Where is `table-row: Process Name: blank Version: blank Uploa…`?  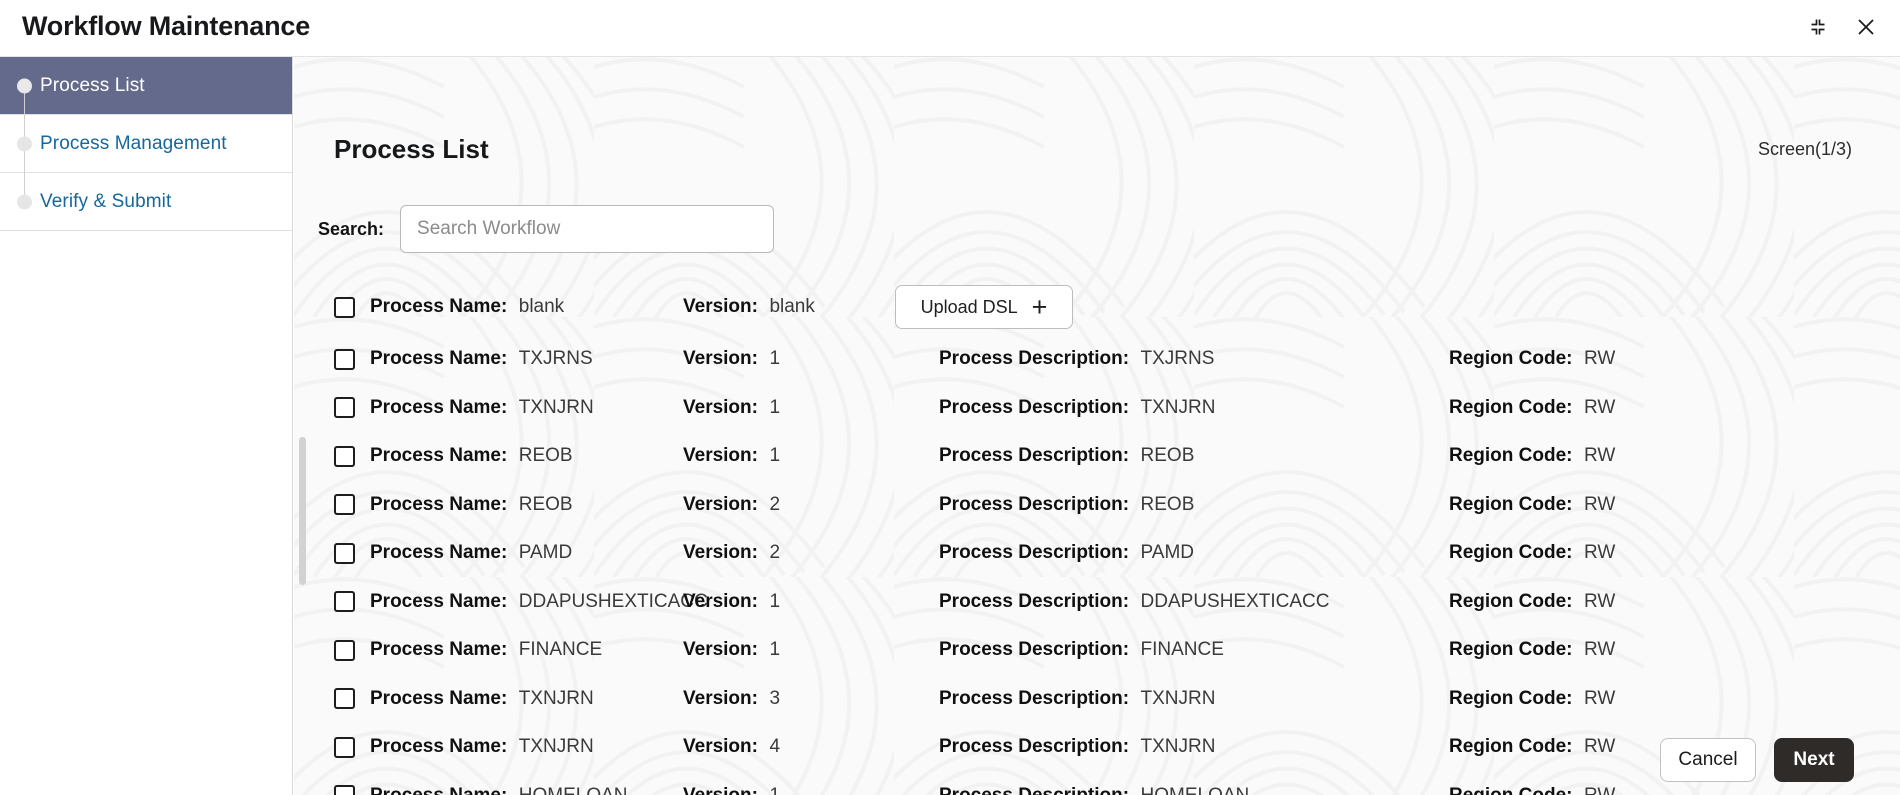
table-row: Process Name: blank Version: blank Uploa… is located at coordinates (1097, 307).